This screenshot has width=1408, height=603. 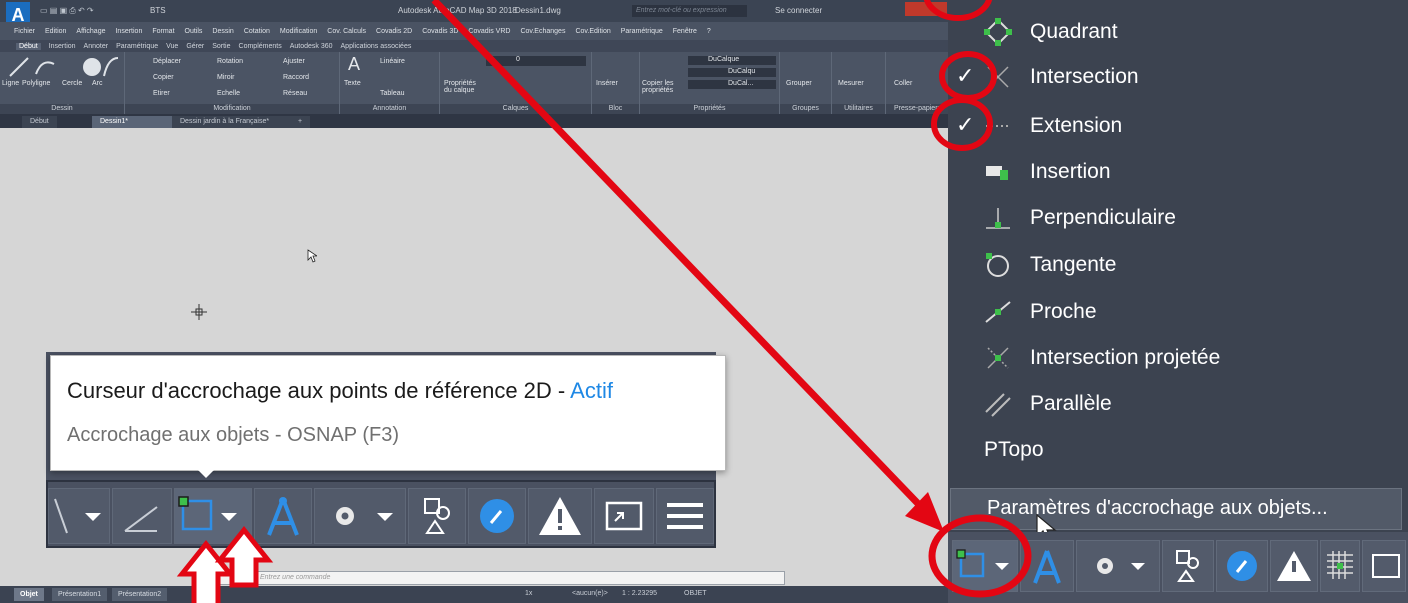 What do you see at coordinates (228, 93) in the screenshot?
I see `tool-echelle: Echelle` at bounding box center [228, 93].